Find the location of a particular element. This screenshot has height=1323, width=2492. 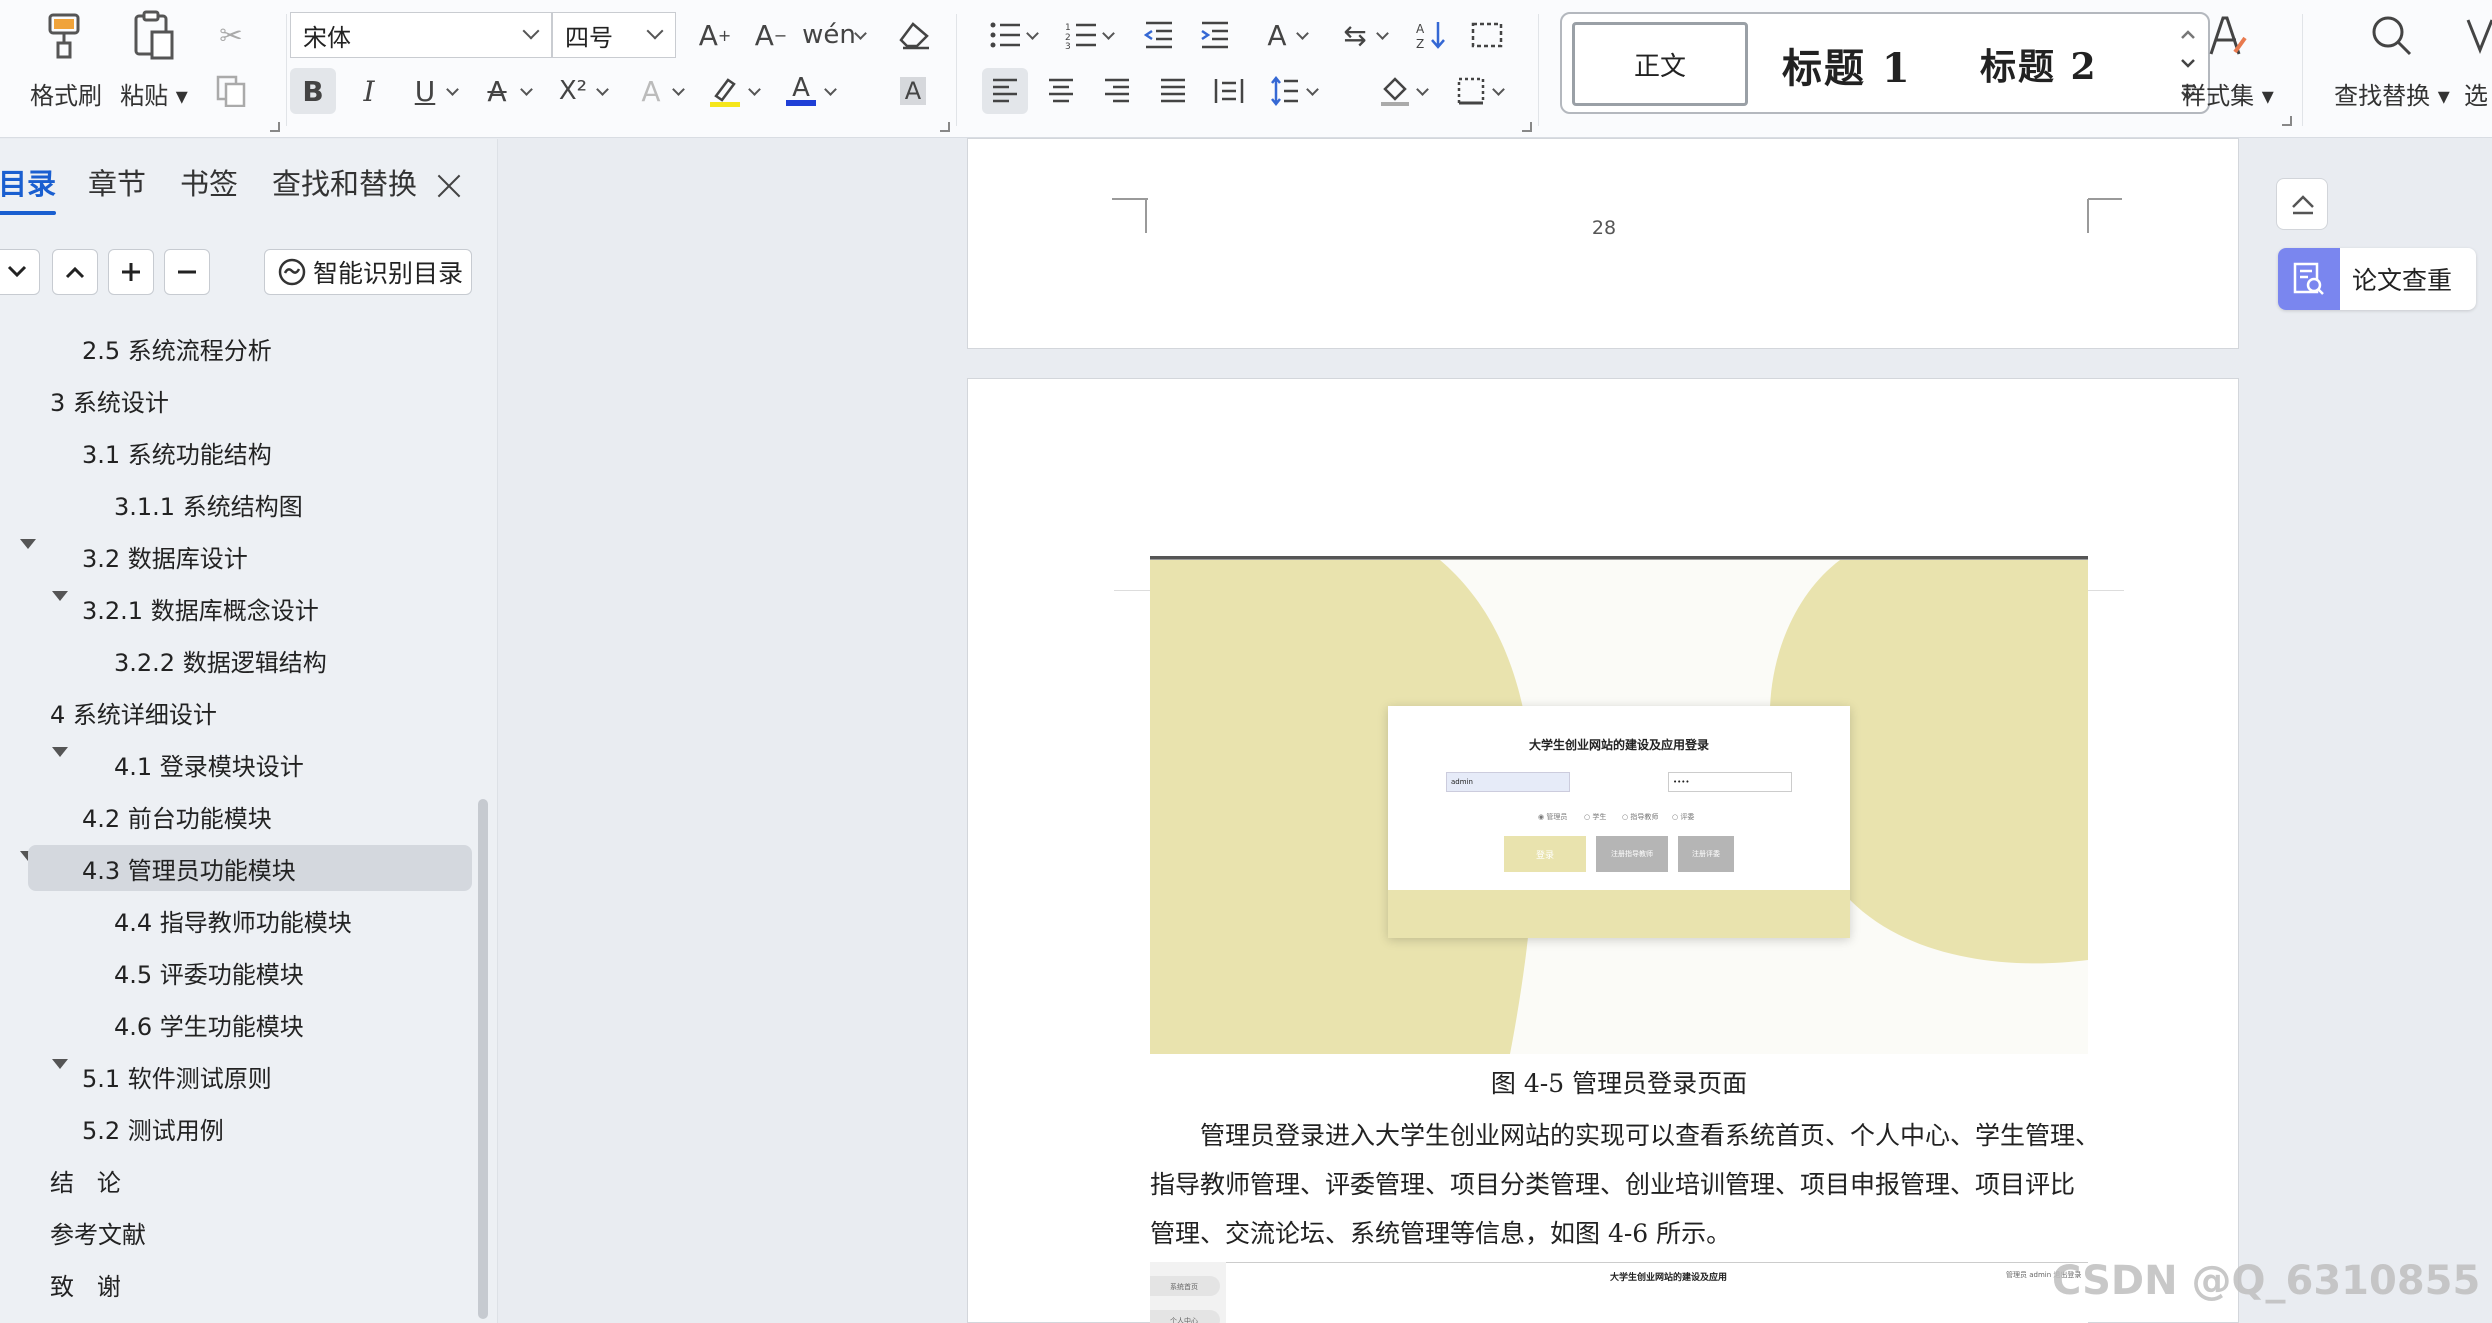

phonetic-guide-icon: wén is located at coordinates (829, 35).